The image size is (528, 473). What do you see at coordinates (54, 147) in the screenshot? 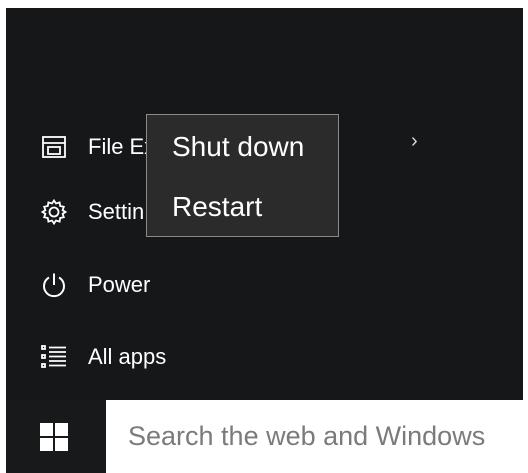
I see `file-explorer-icon` at bounding box center [54, 147].